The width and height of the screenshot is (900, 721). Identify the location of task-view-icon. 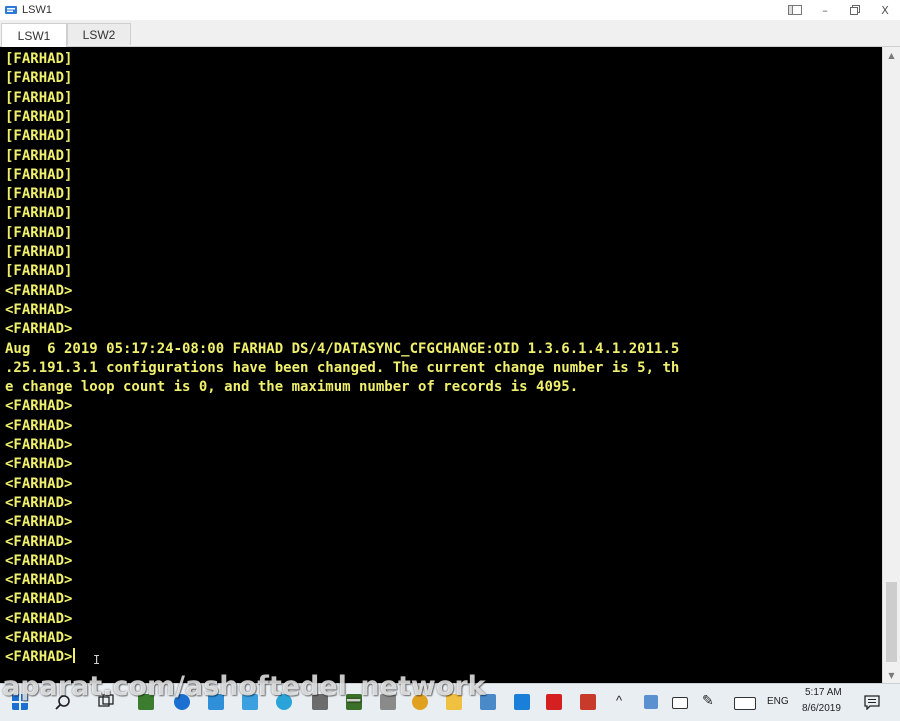
(106, 702).